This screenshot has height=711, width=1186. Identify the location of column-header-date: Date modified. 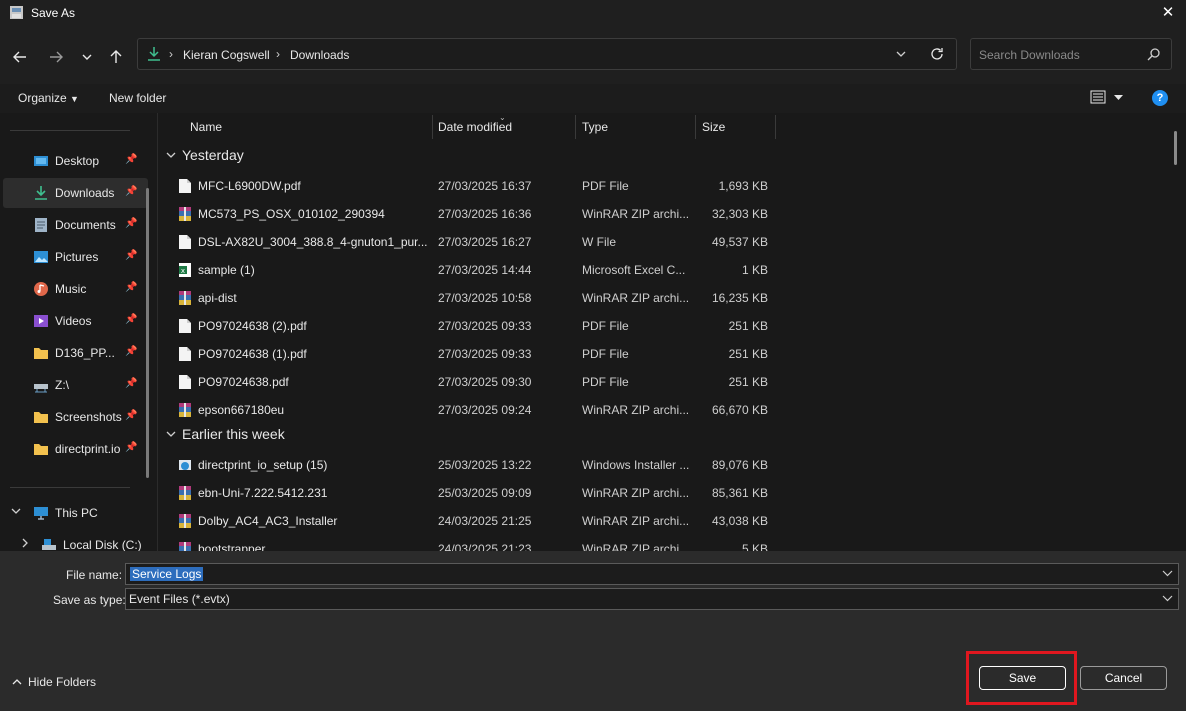
(475, 127).